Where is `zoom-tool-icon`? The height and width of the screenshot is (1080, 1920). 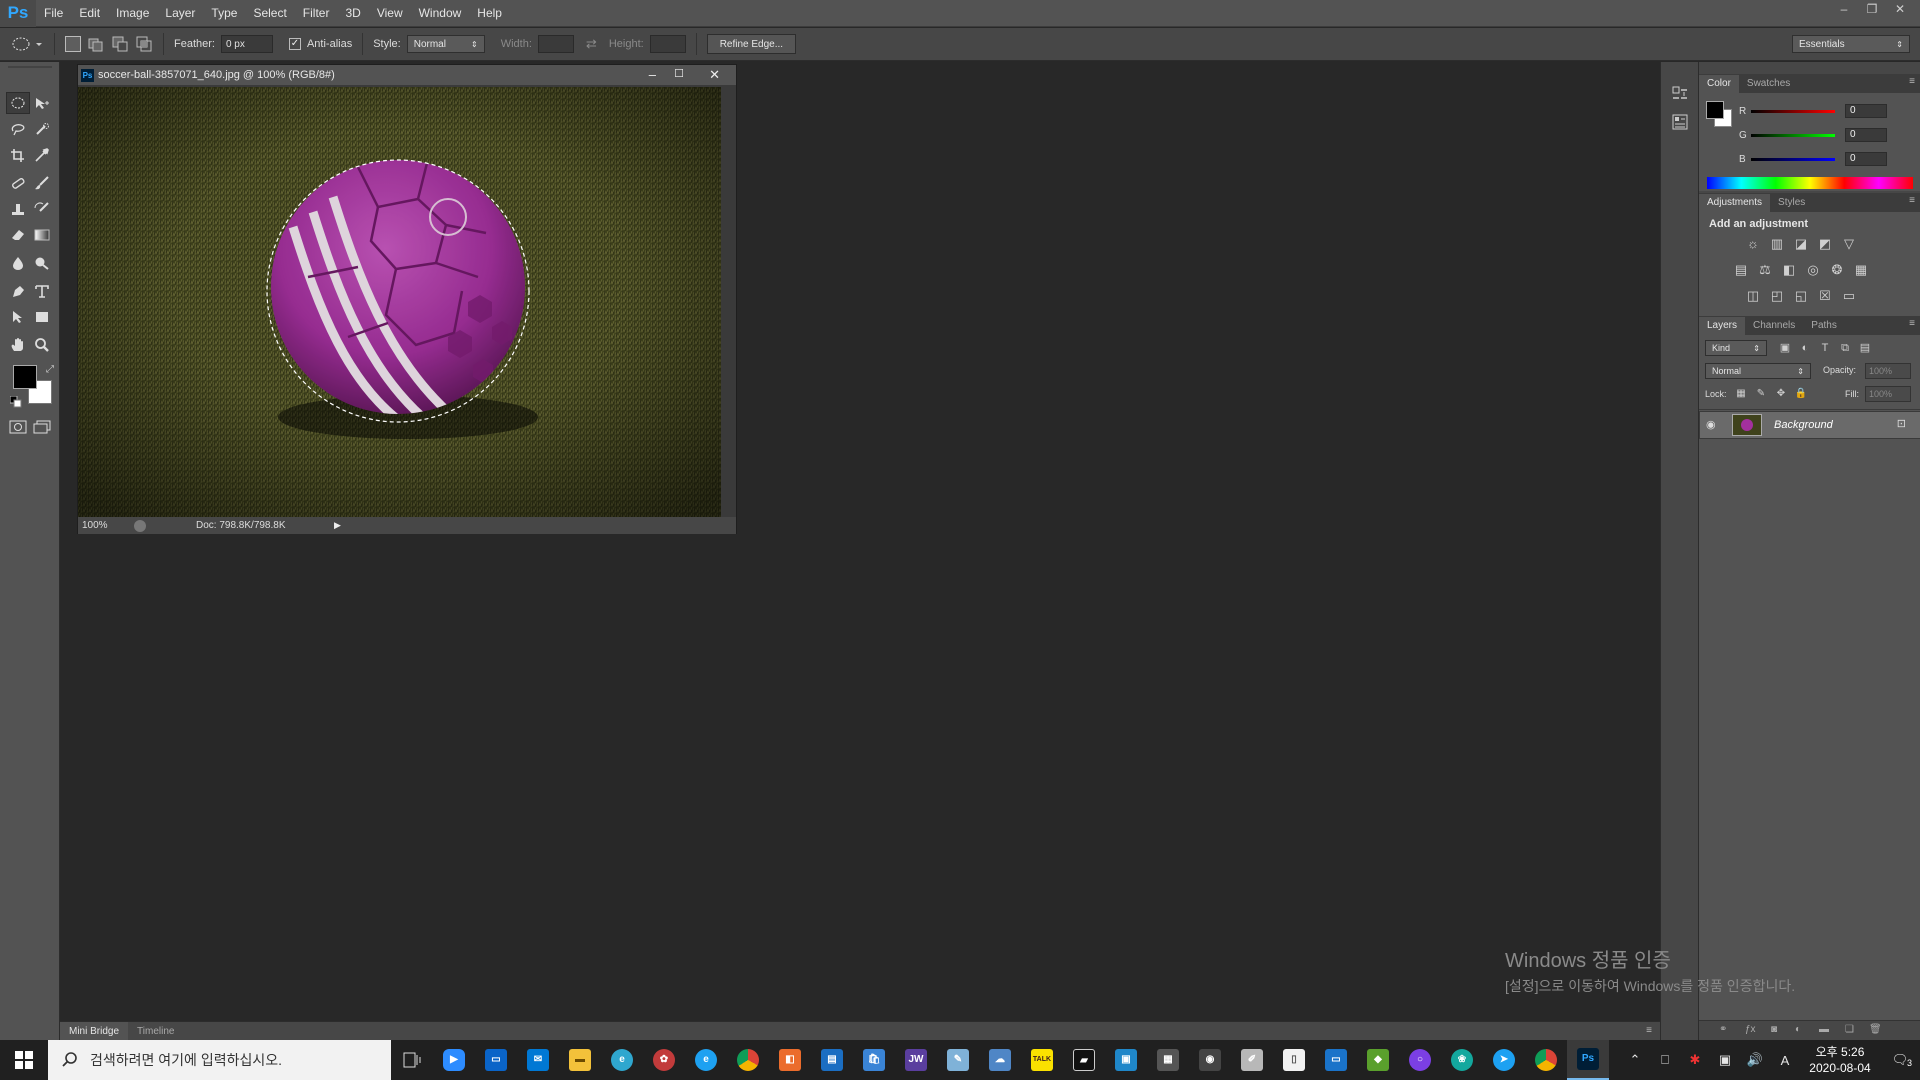
zoom-tool-icon is located at coordinates (42, 345).